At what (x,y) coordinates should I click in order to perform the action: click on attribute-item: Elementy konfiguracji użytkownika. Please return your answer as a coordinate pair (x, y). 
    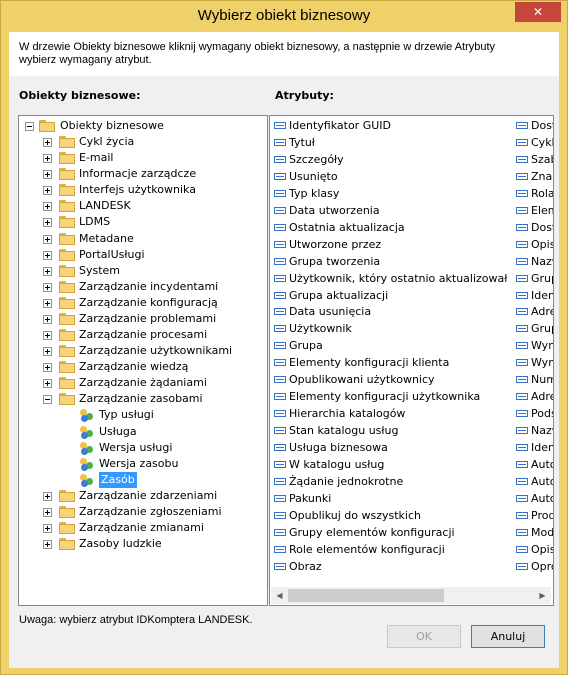
    Looking at the image, I should click on (391, 396).